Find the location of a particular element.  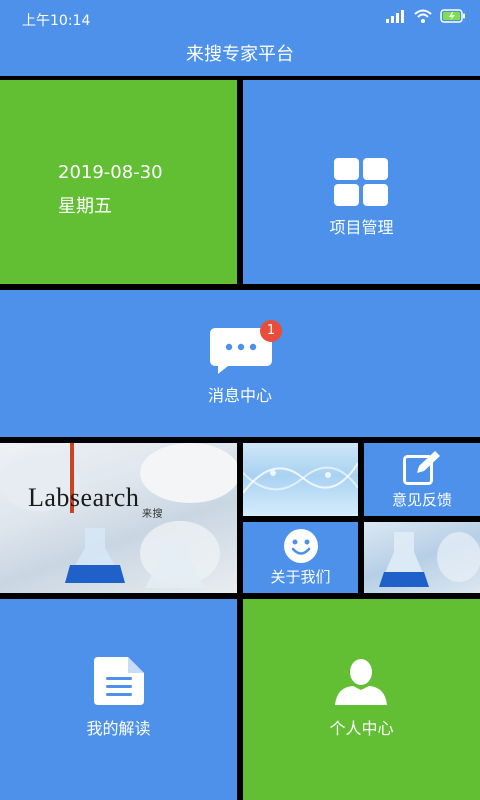

dna-helix-image is located at coordinates (300, 478).